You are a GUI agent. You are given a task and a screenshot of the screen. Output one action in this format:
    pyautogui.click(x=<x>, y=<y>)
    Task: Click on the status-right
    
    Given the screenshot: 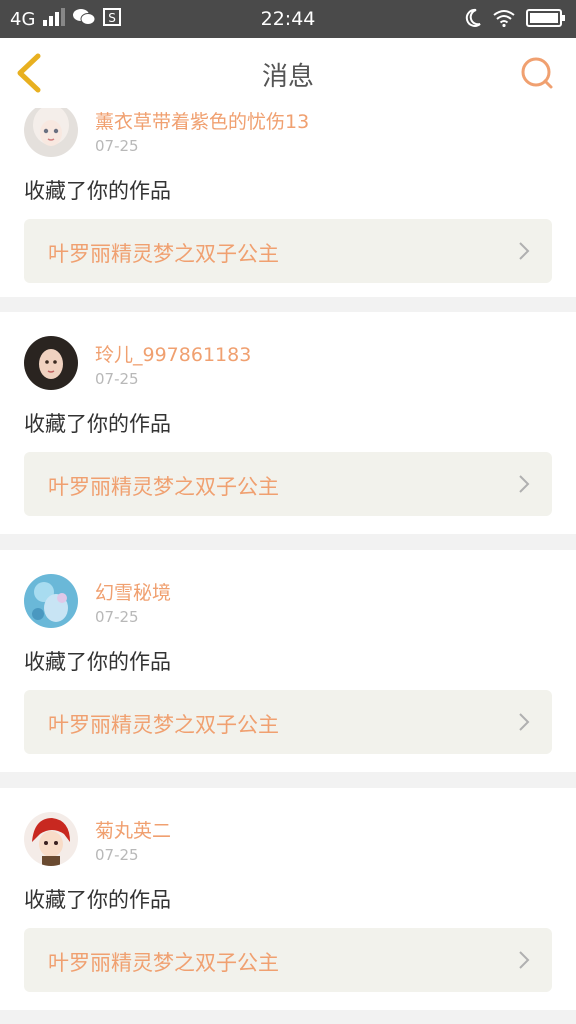 What is the action you would take?
    pyautogui.click(x=515, y=20)
    